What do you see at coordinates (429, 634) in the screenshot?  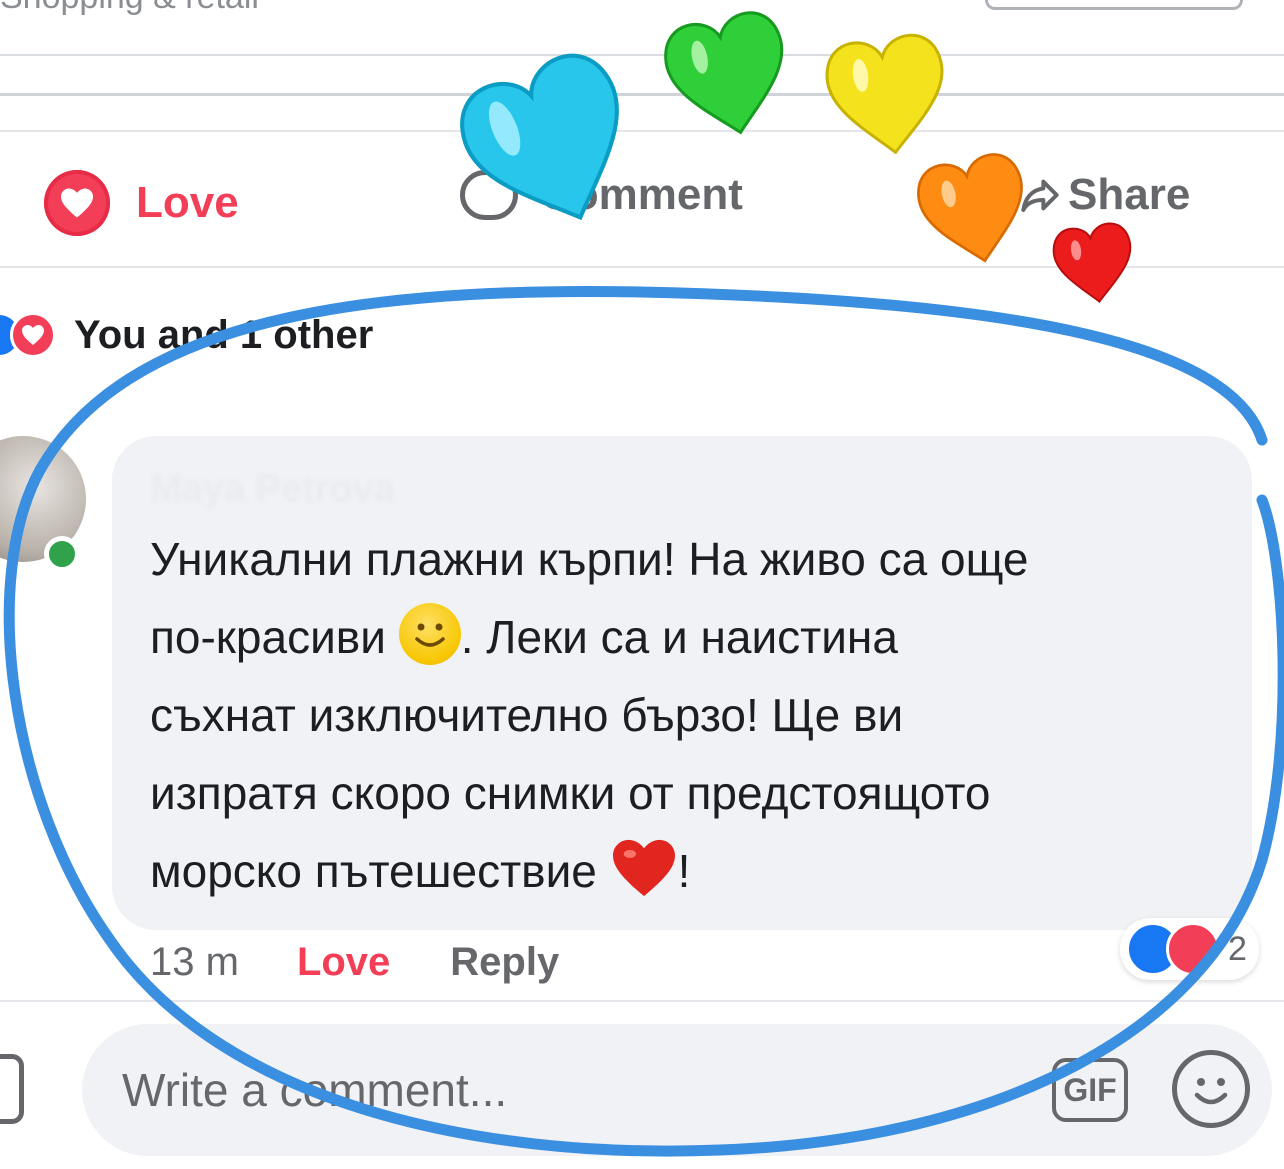 I see `smile-emoji-icon` at bounding box center [429, 634].